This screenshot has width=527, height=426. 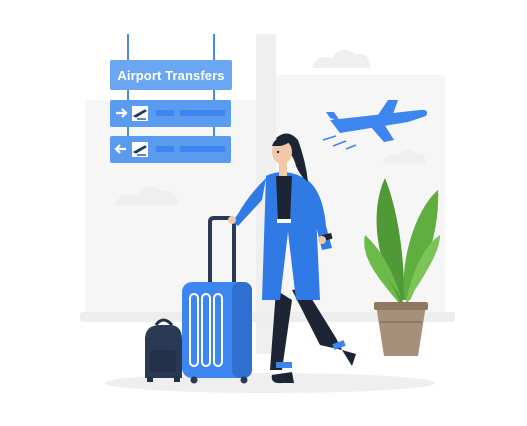 I want to click on sign-title: Airport Transfers, so click(x=171, y=75).